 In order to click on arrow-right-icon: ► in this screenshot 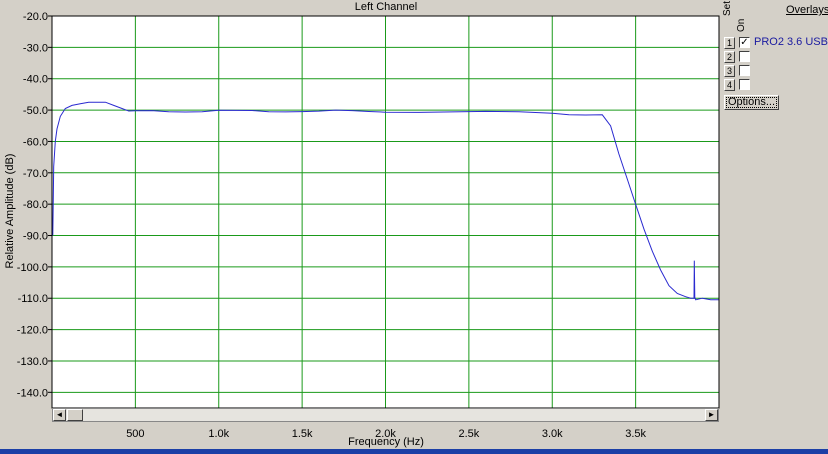, I will do `click(711, 414)`.